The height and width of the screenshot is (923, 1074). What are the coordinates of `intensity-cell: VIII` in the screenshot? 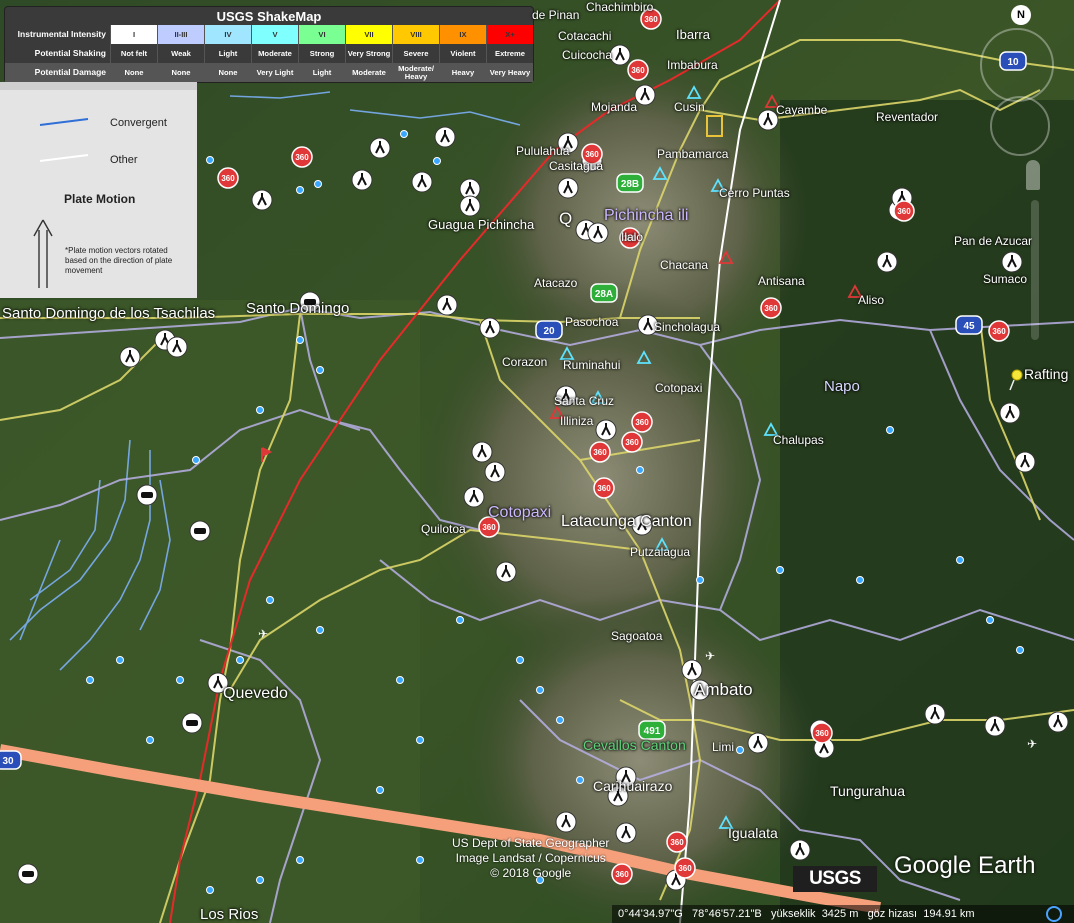 It's located at (415, 34).